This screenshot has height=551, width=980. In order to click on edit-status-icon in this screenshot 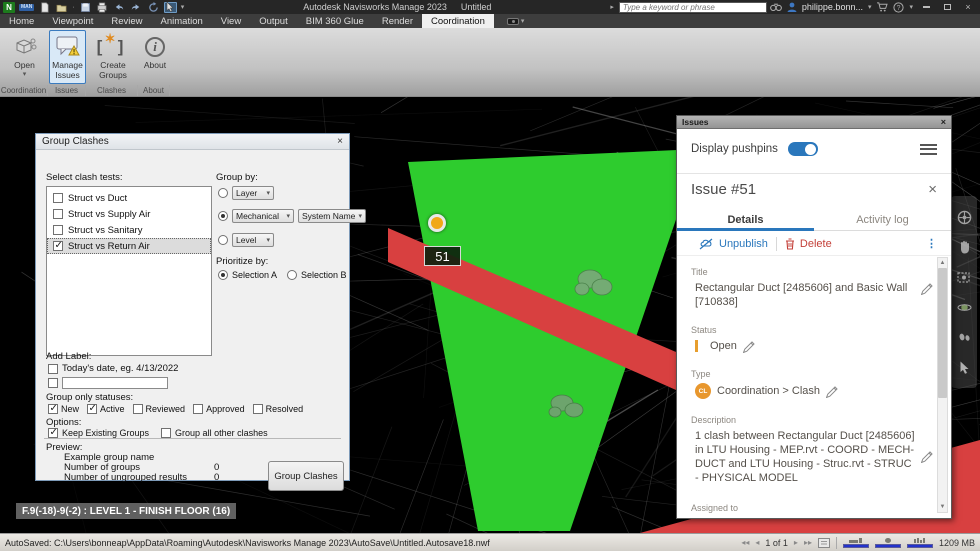, I will do `click(748, 347)`.